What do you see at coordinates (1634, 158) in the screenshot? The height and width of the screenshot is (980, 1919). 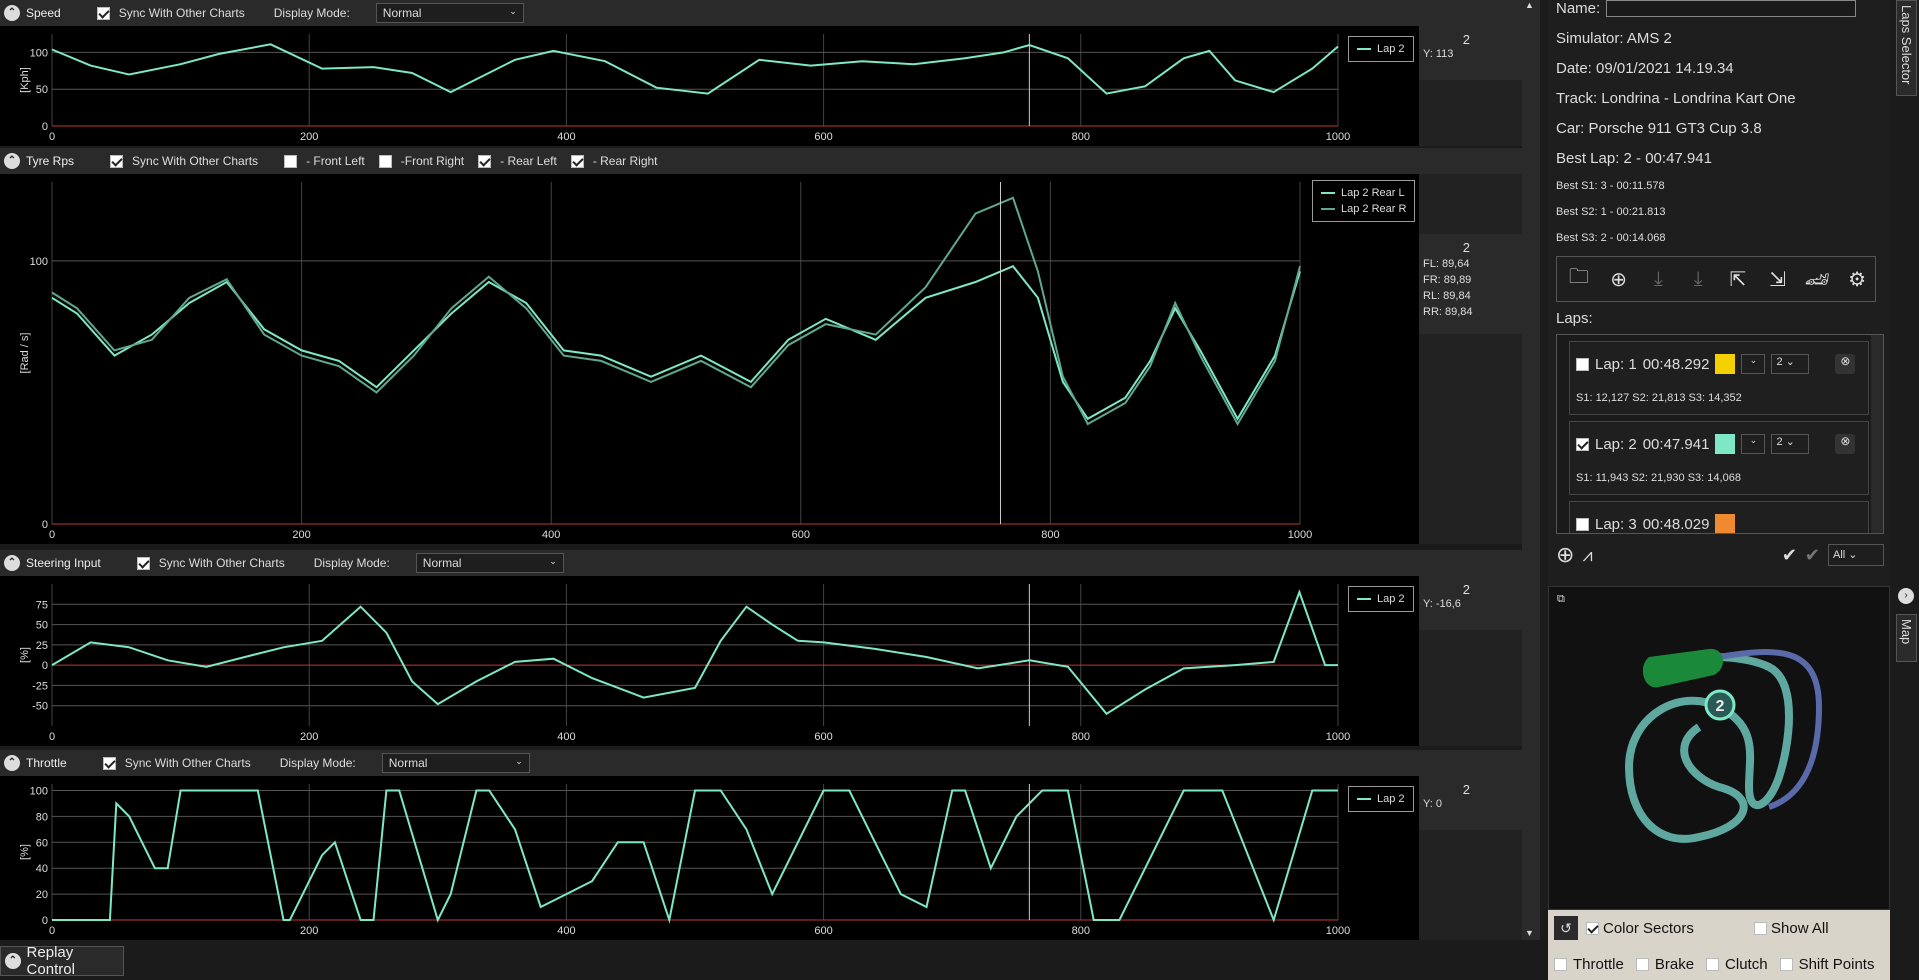 I see `best-lap-info: Best Lap: 2 - 00:47.941` at bounding box center [1634, 158].